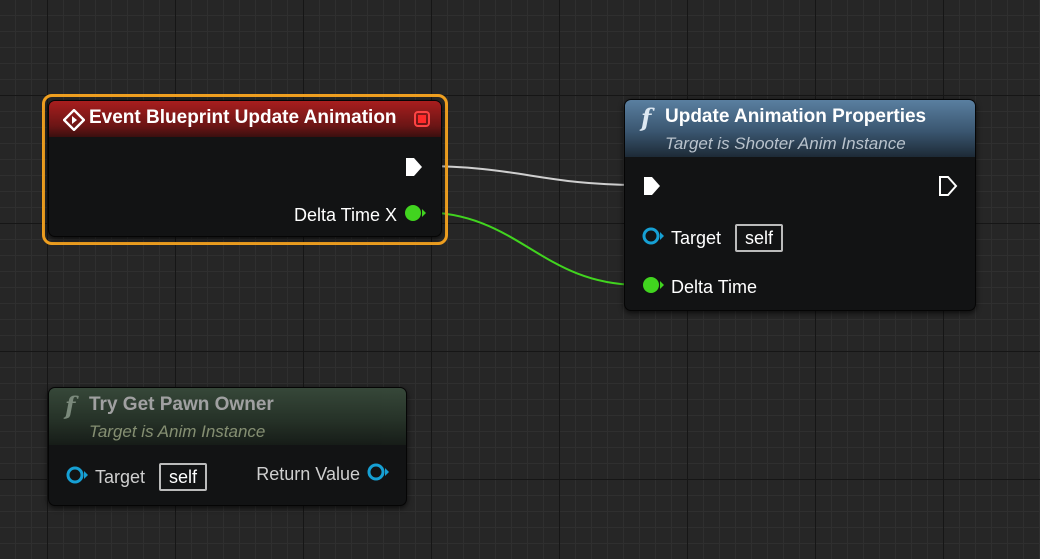 This screenshot has height=559, width=1040. I want to click on float-output-pin-icon, so click(415, 215).